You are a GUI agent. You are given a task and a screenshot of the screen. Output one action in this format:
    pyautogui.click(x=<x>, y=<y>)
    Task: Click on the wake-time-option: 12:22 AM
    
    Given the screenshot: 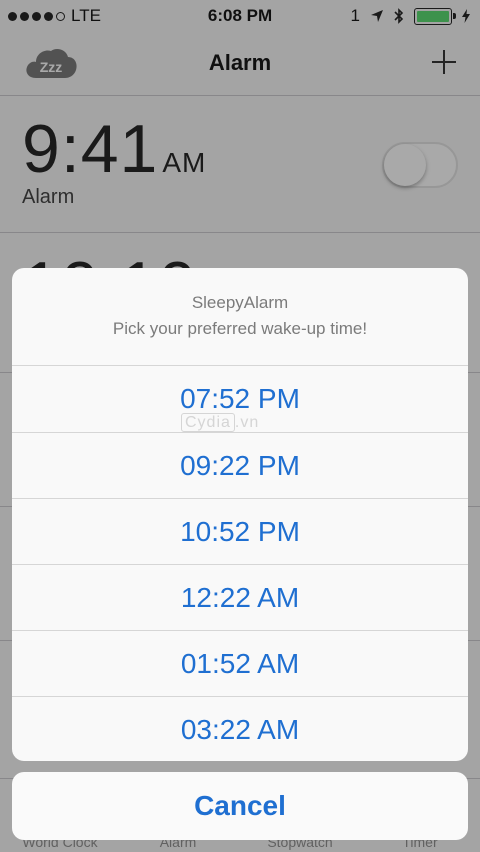 What is the action you would take?
    pyautogui.click(x=240, y=597)
    